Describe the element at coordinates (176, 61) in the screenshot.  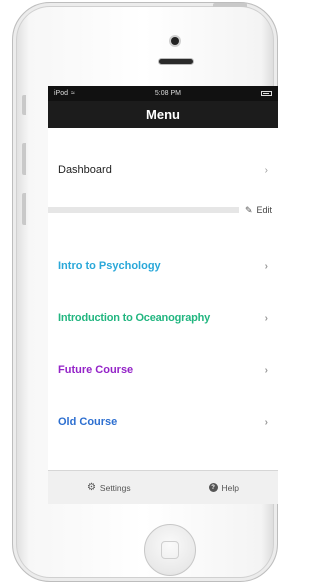
I see `earpiece-speaker` at that location.